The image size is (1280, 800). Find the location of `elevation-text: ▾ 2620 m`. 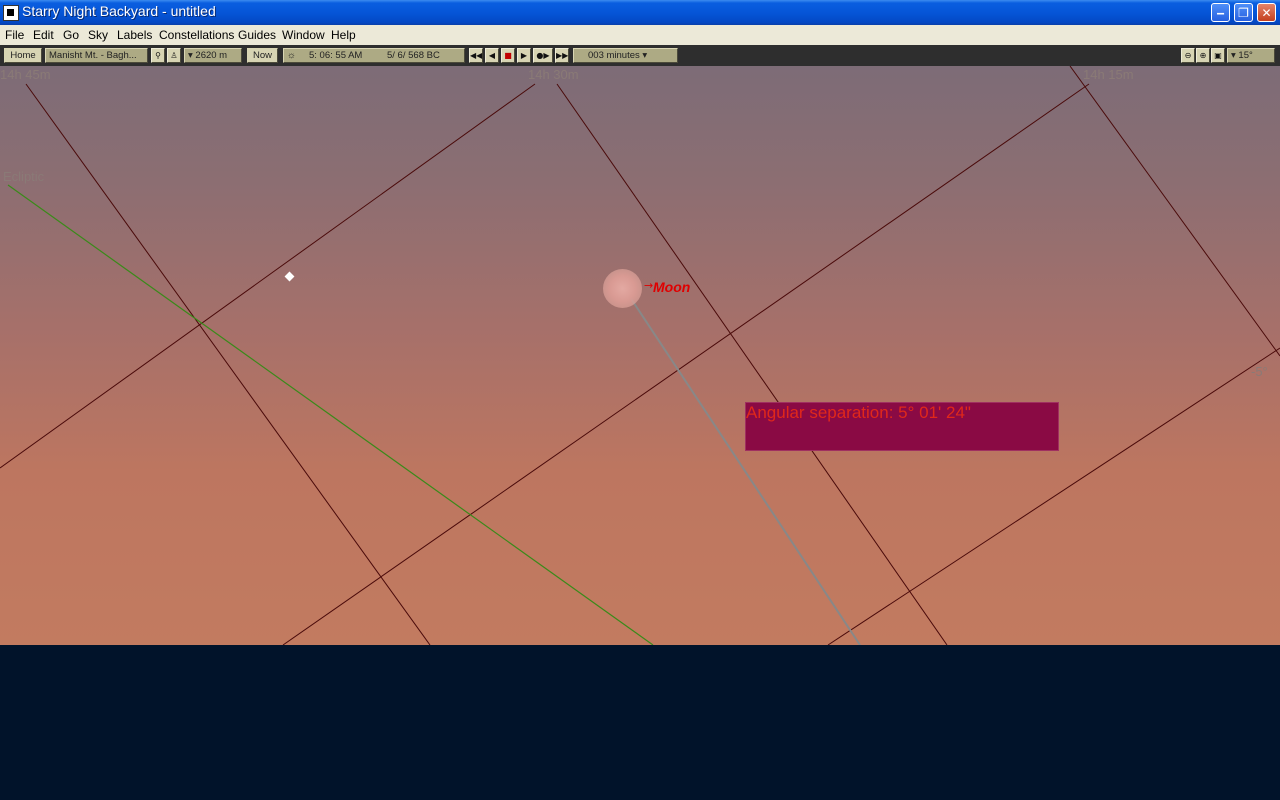

elevation-text: ▾ 2620 m is located at coordinates (208, 55).